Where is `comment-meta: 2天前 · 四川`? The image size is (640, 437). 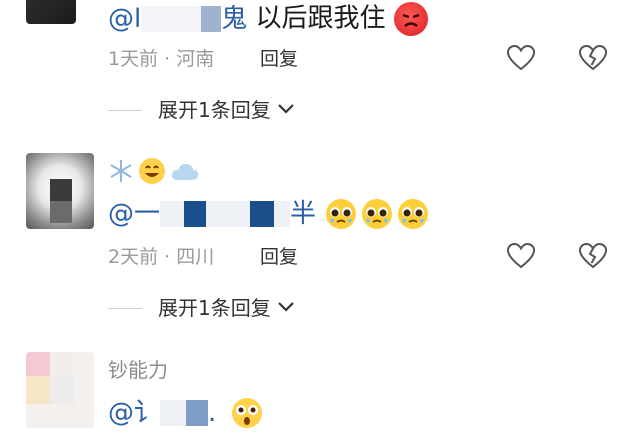 comment-meta: 2天前 · 四川 is located at coordinates (161, 257).